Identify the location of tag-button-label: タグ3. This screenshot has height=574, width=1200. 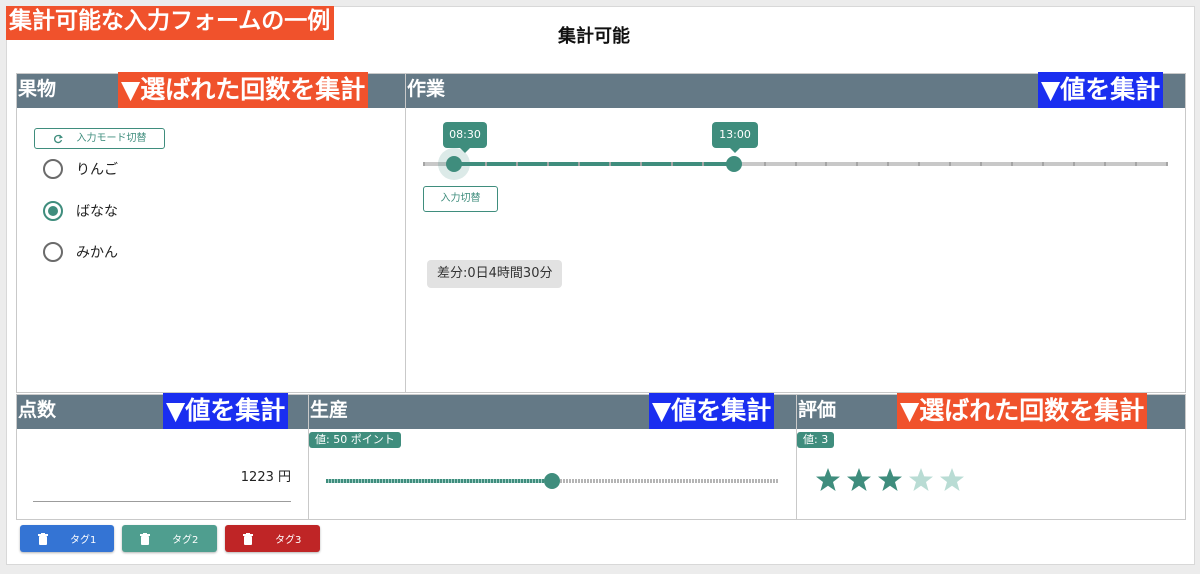
(288, 540).